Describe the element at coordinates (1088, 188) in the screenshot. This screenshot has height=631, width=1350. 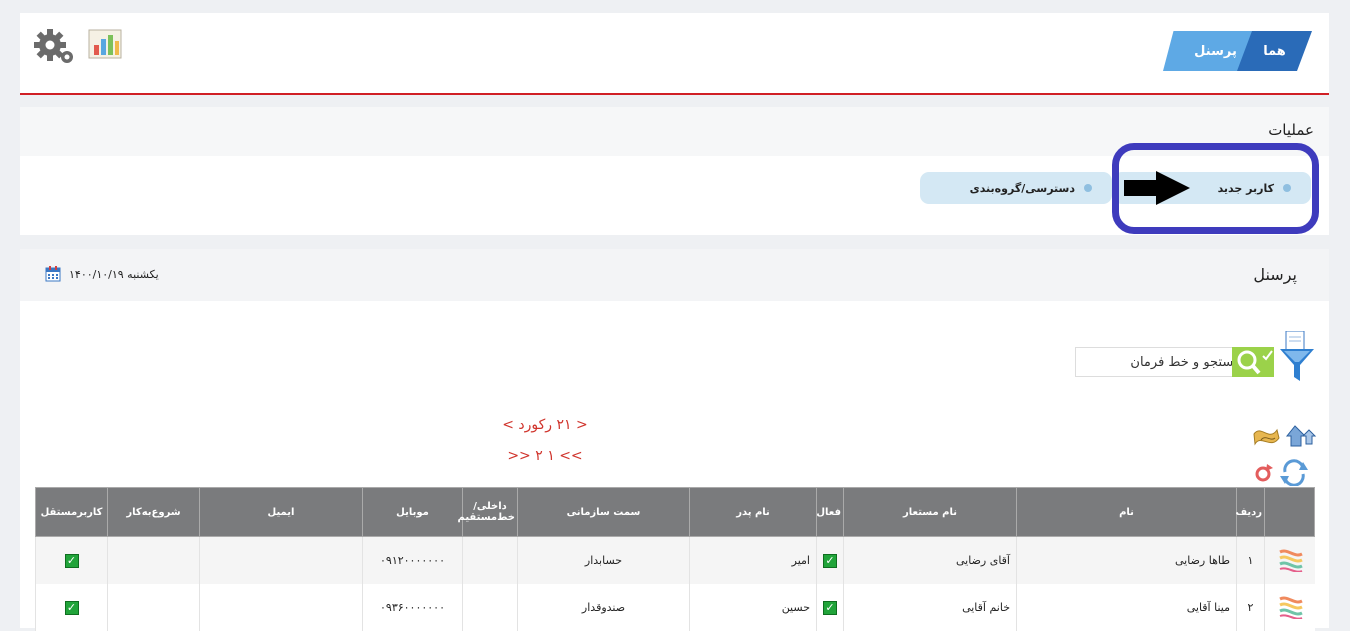
I see `bullet-icon` at that location.